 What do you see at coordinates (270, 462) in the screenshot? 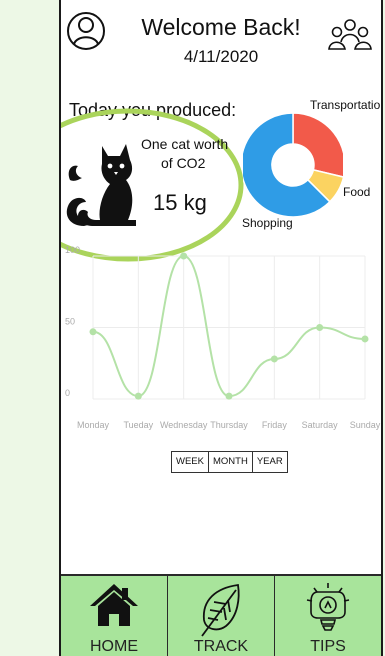
I see `range-year-button: YEAR` at bounding box center [270, 462].